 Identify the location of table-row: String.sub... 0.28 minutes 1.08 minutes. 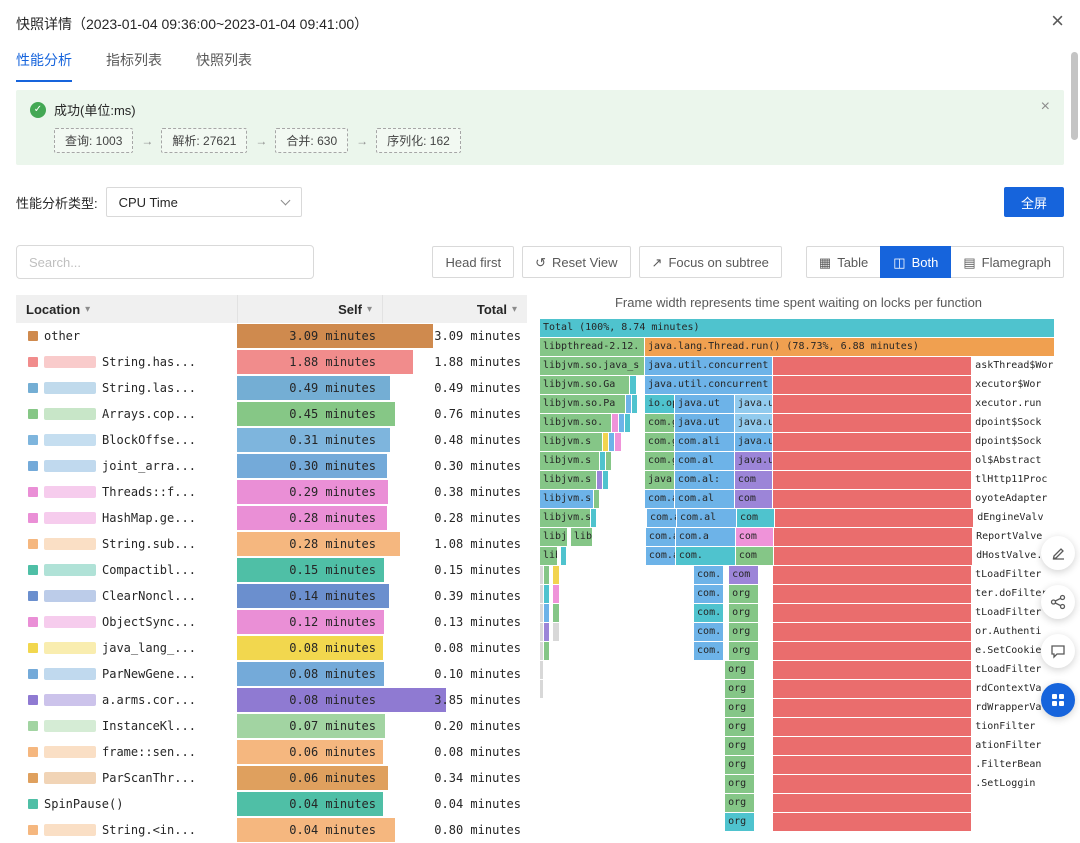
(271, 544).